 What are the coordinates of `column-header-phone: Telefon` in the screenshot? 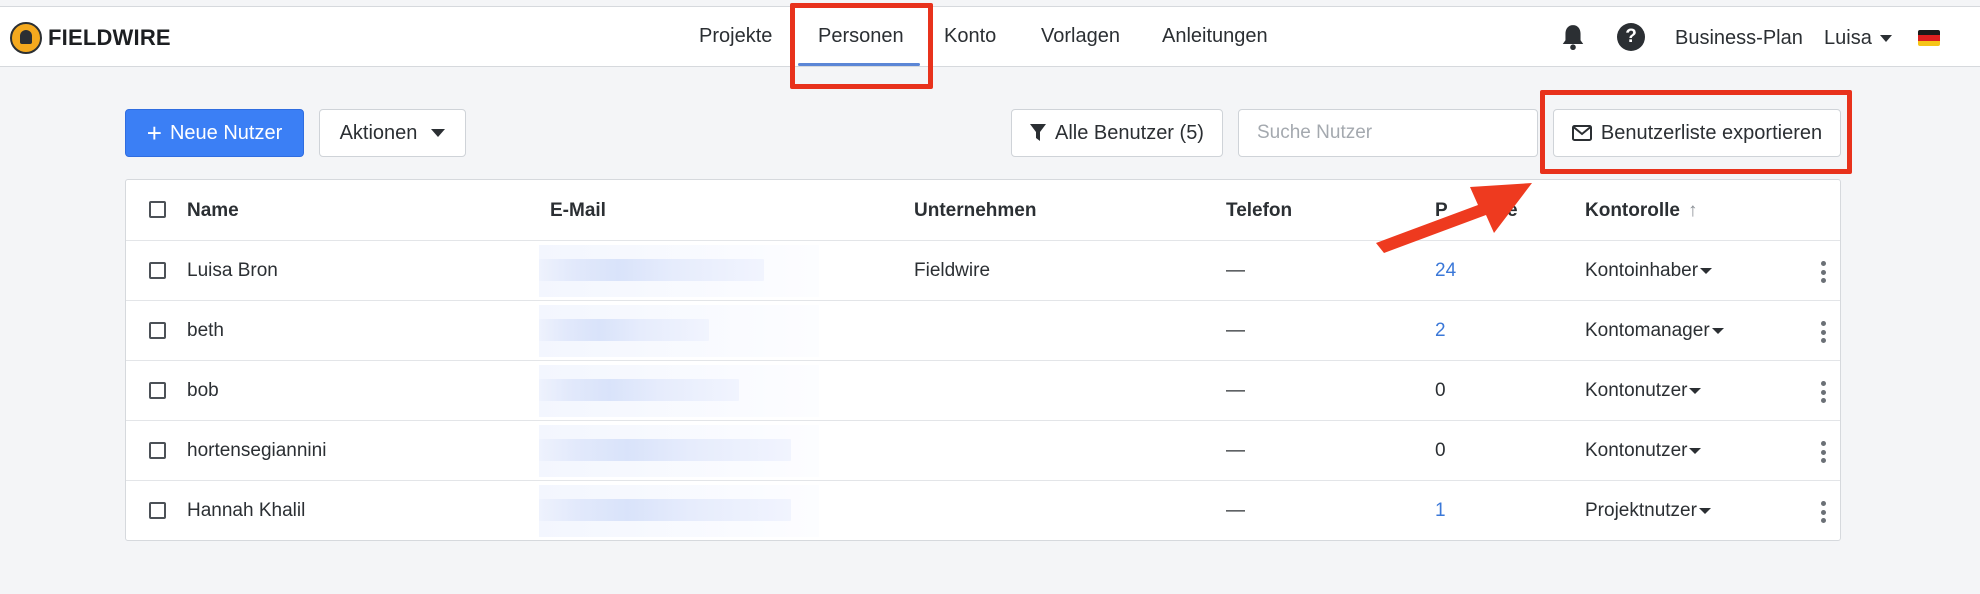 It's located at (1259, 211).